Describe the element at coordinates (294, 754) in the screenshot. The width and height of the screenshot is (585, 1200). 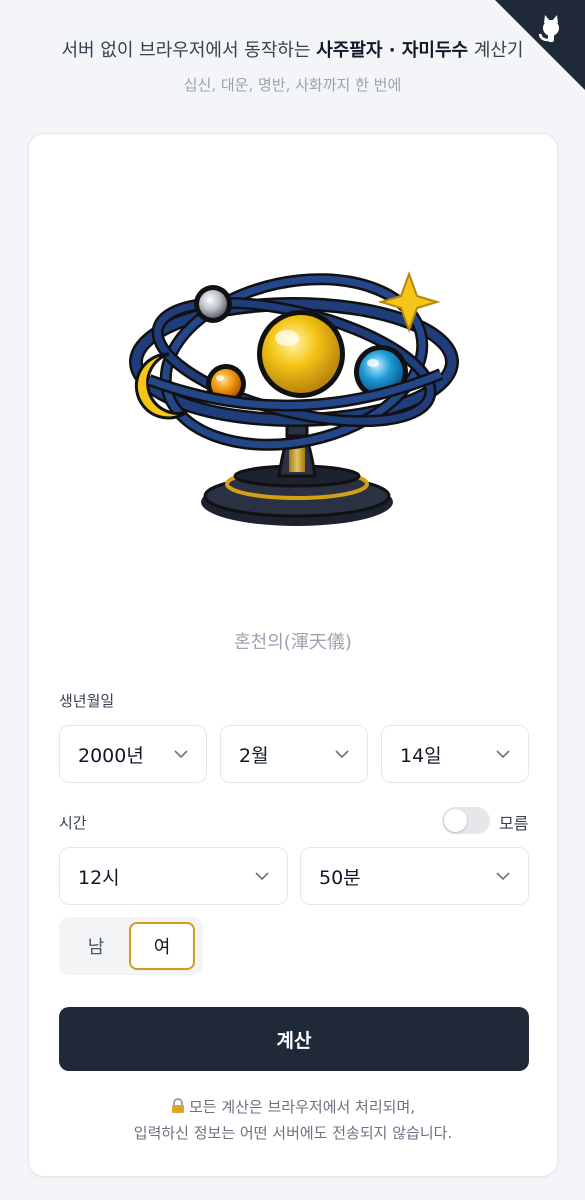
I see `month-select: 2월` at that location.